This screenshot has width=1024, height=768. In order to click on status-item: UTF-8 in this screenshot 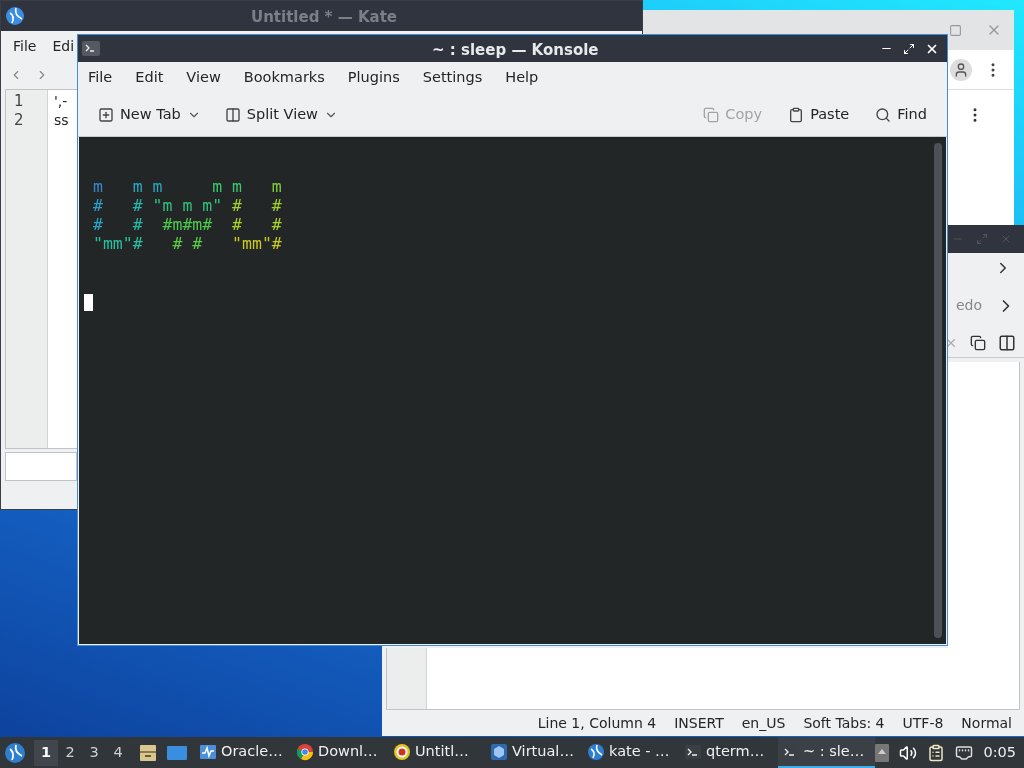, I will do `click(923, 723)`.